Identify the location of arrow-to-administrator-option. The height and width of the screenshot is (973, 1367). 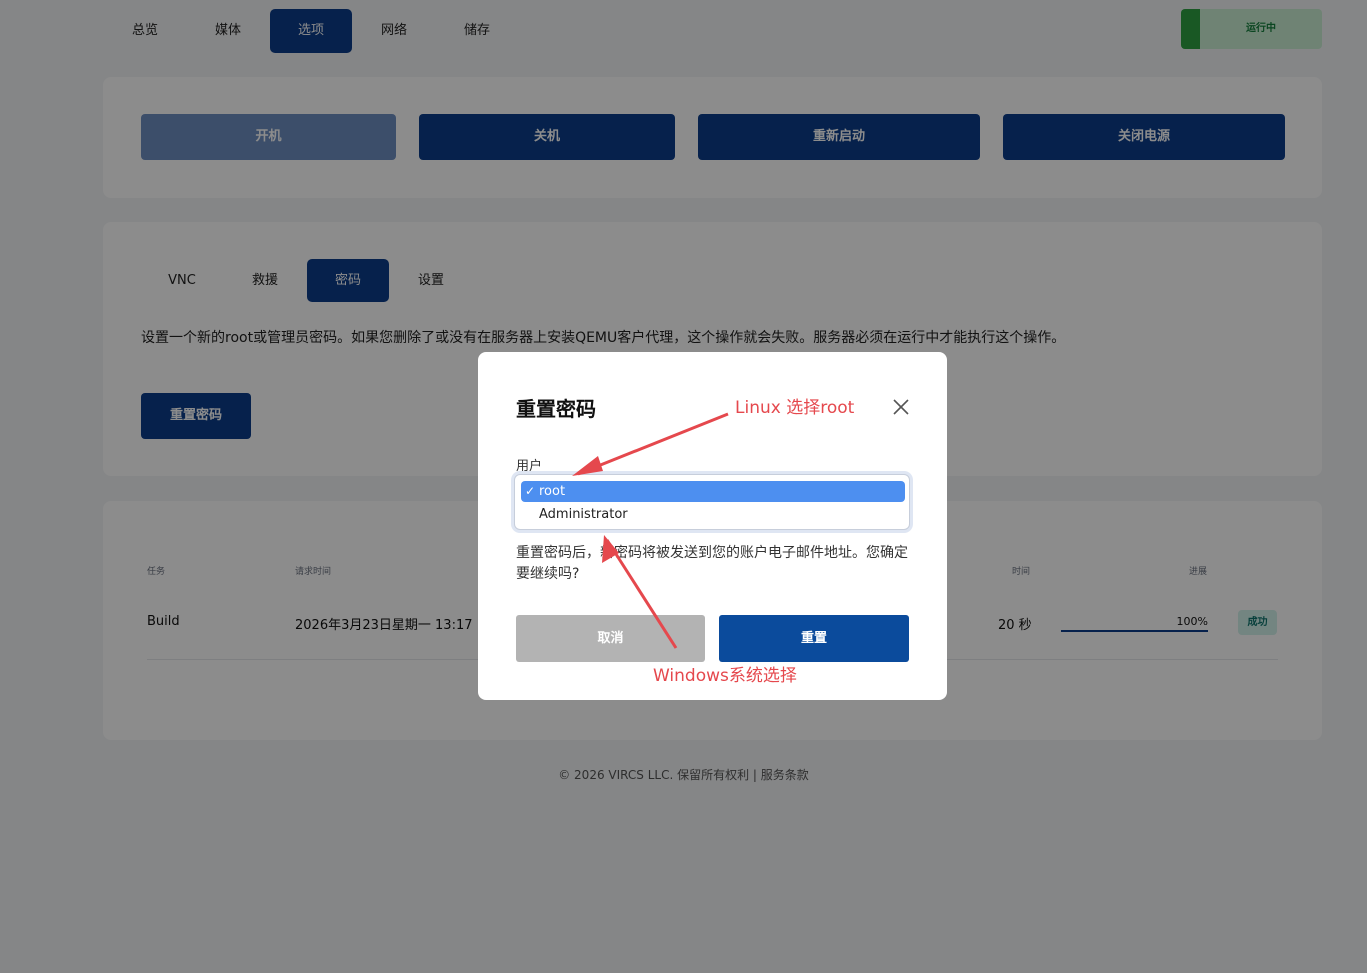
(640, 592).